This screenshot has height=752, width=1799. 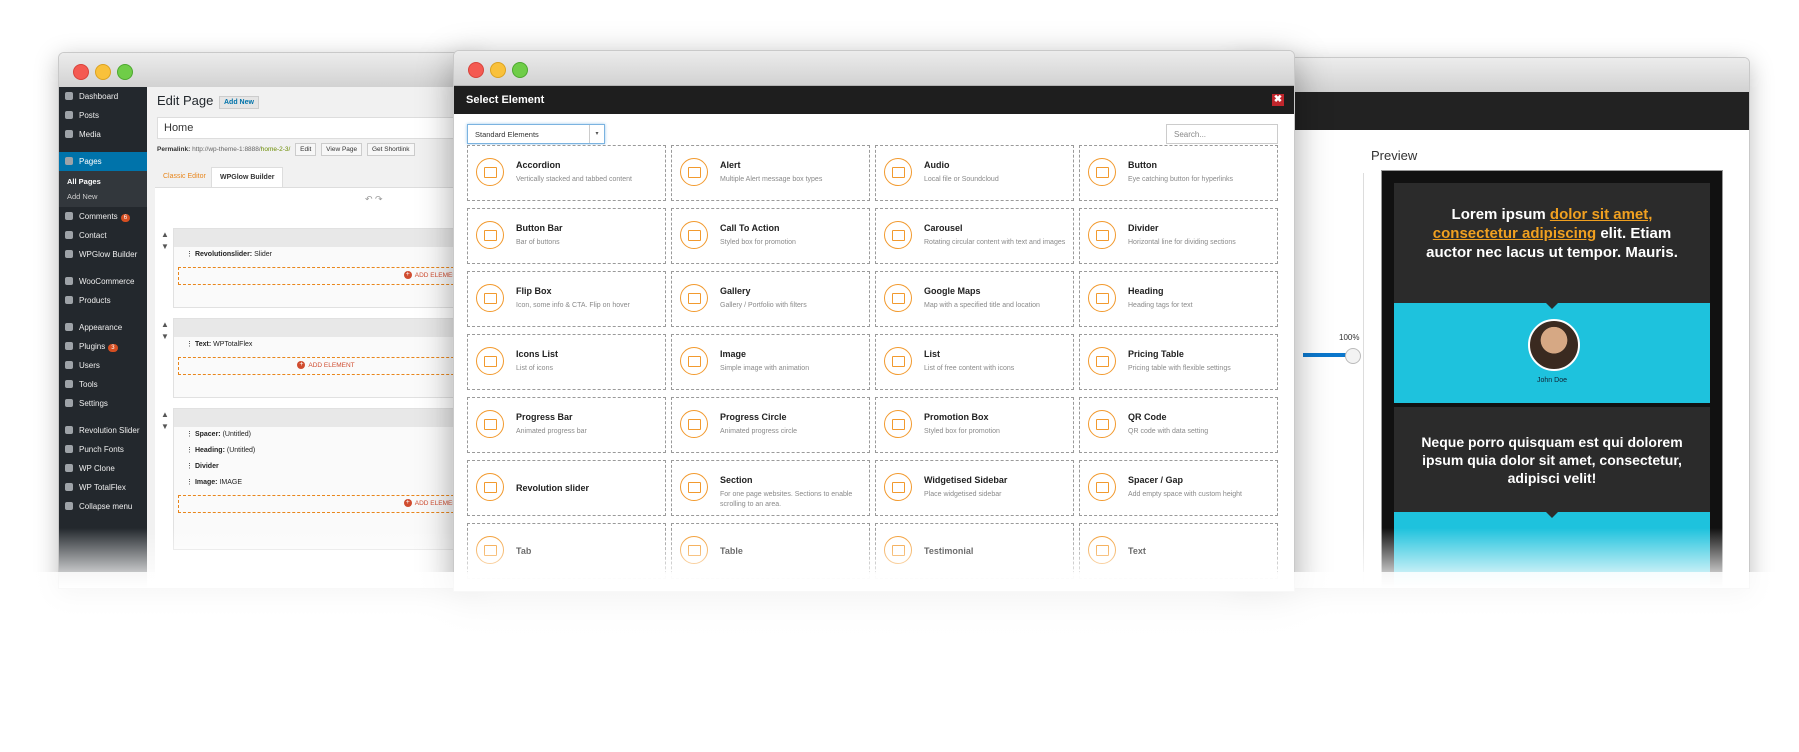 What do you see at coordinates (1178, 551) in the screenshot?
I see `element-card-text: Text` at bounding box center [1178, 551].